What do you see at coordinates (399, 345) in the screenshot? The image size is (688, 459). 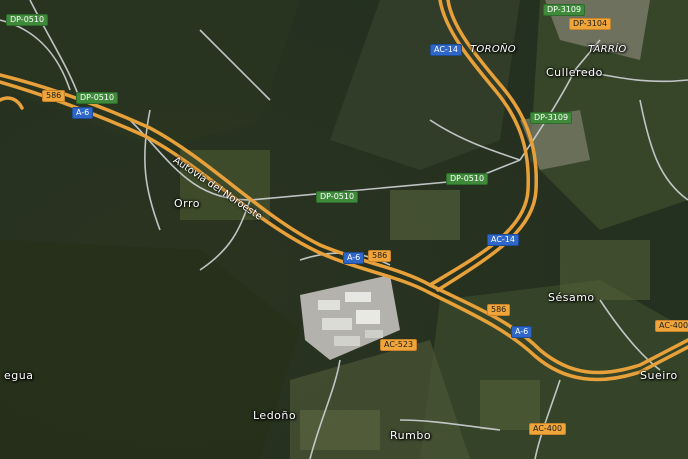 I see `road-shield-ac523: AC-523` at bounding box center [399, 345].